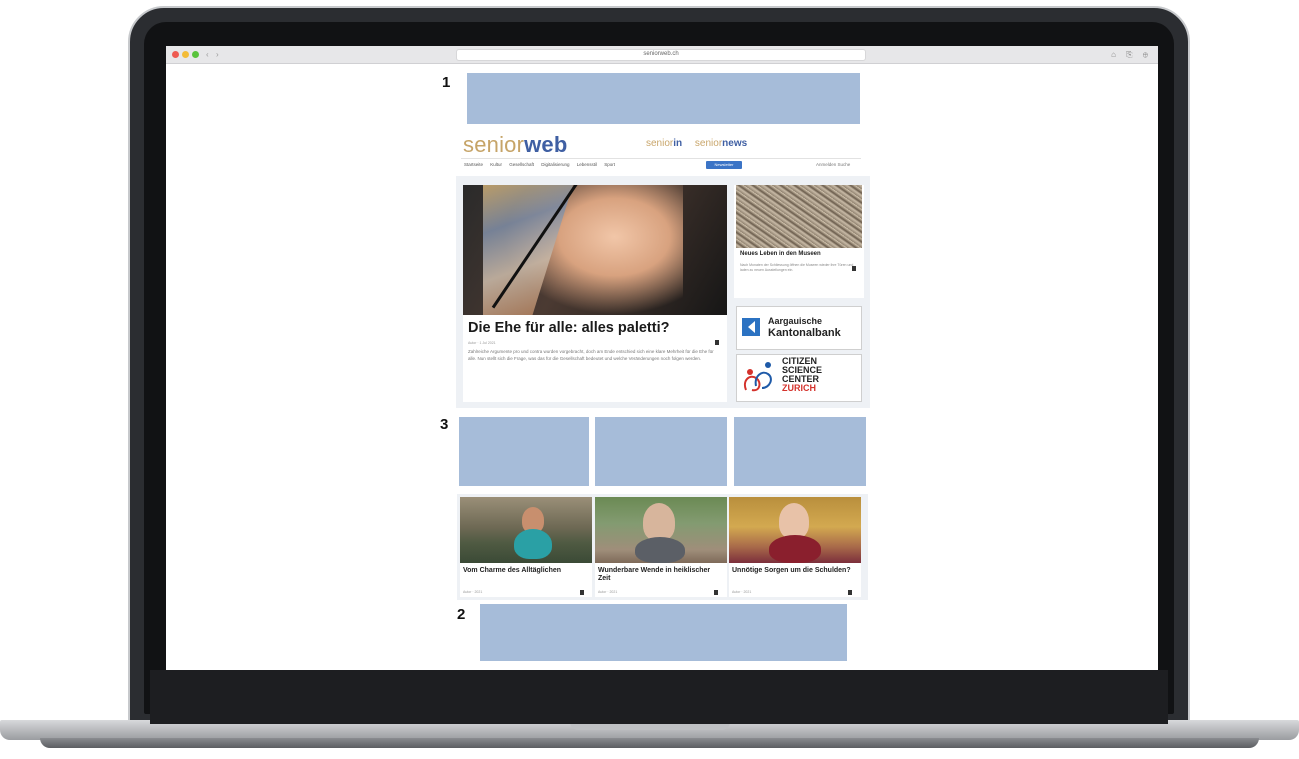 Image resolution: width=1299 pixels, height=759 pixels. I want to click on side-article-title: Neues Leben in den Museen, so click(780, 254).